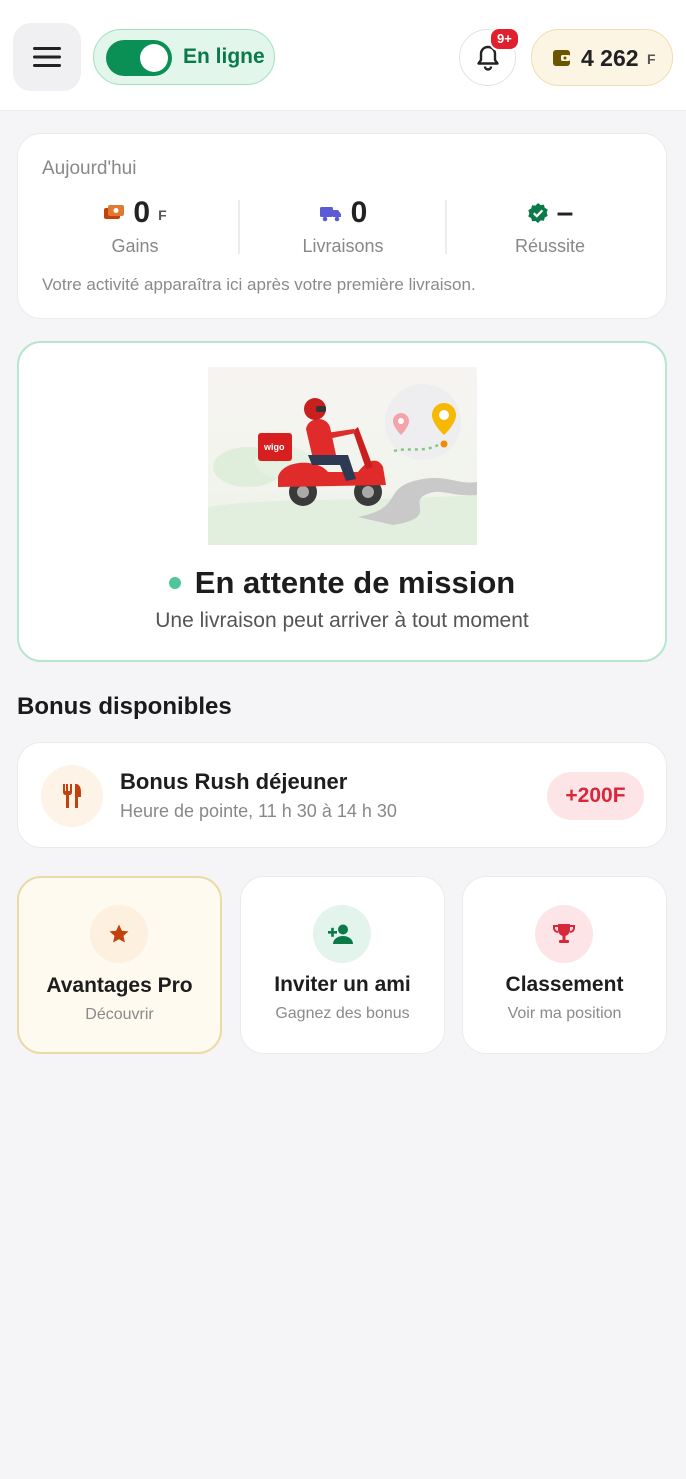 This screenshot has height=1479, width=686. I want to click on add-user-icon, so click(340, 934).